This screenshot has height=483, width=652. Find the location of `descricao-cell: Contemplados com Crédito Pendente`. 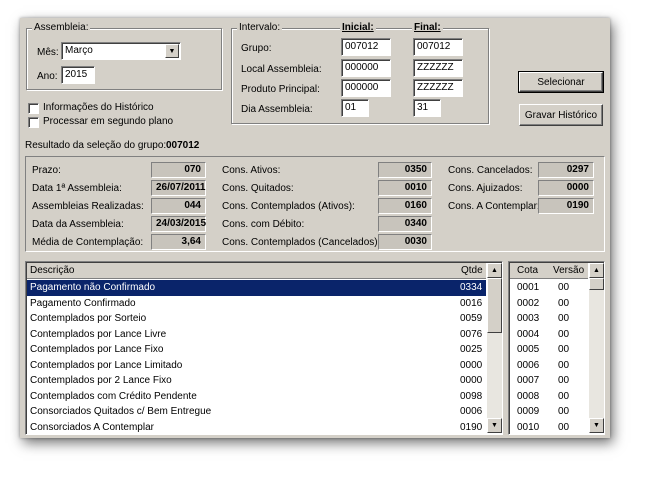

descricao-cell: Contemplados com Crédito Pendente is located at coordinates (113, 396).